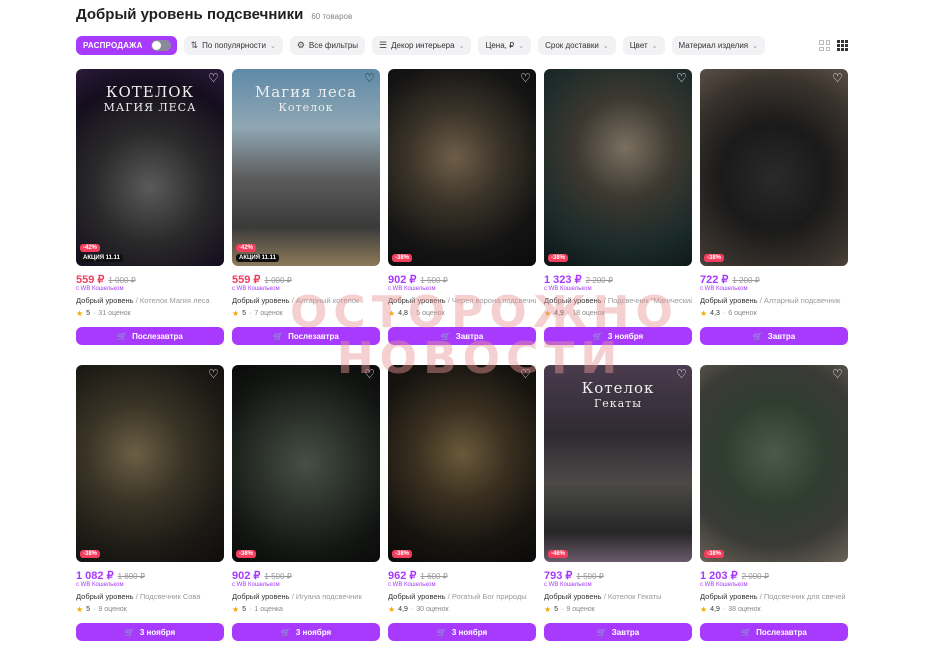 The width and height of the screenshot is (930, 652). Describe the element at coordinates (306, 167) in the screenshot. I see `product-image: Магия леса Котелок ♡ -42% АКЦИЯ 11.11` at that location.